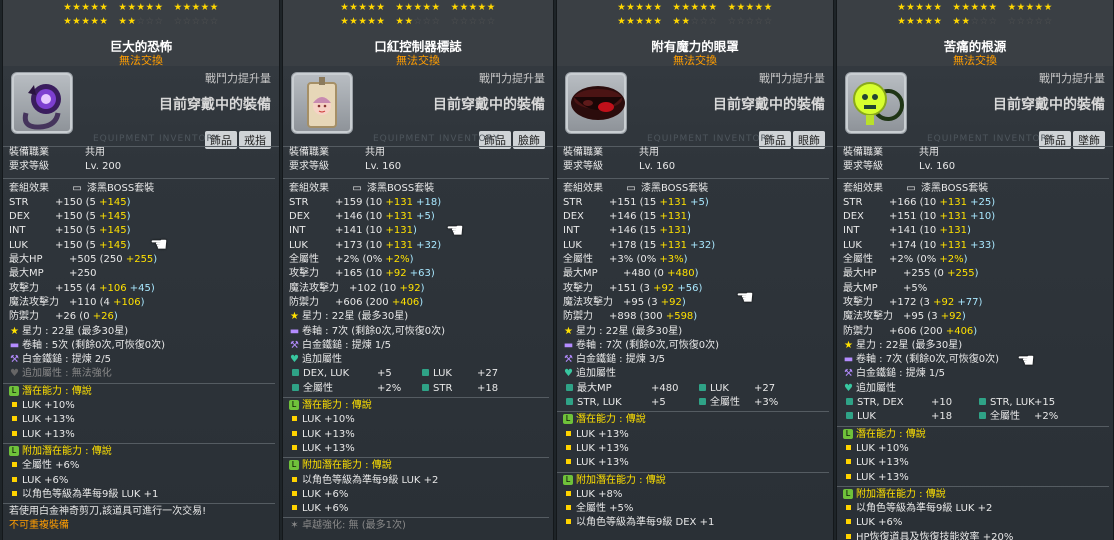 Image resolution: width=1114 pixels, height=540 pixels. What do you see at coordinates (108, 512) in the screenshot?
I see `footer-text: 若使用白金神奇剪刀,該道具可進行一次交易!` at bounding box center [108, 512].